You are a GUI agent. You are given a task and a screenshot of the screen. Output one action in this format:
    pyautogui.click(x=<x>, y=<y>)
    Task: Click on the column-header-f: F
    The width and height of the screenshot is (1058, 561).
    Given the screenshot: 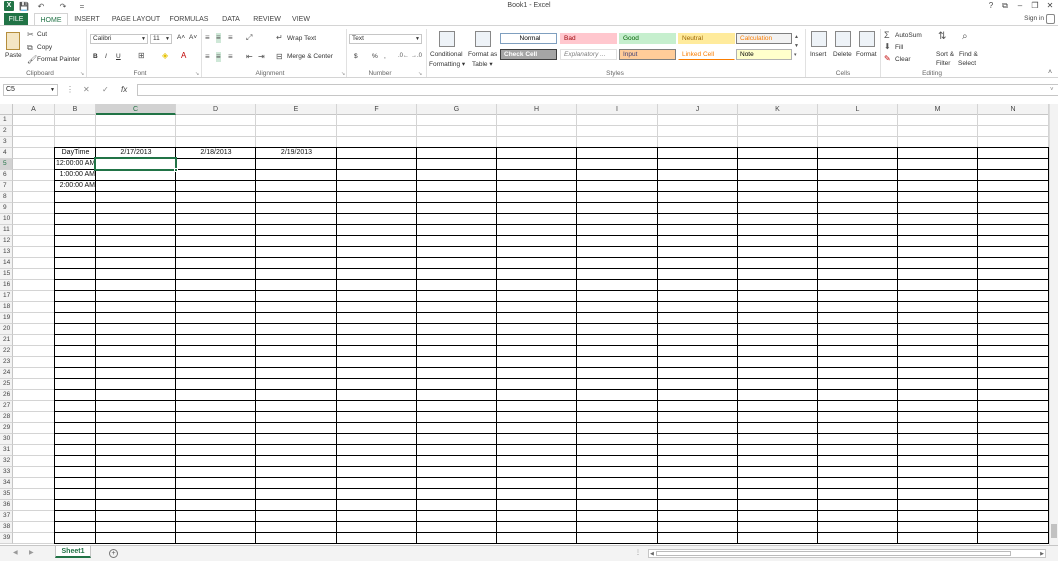 What is the action you would take?
    pyautogui.click(x=377, y=109)
    